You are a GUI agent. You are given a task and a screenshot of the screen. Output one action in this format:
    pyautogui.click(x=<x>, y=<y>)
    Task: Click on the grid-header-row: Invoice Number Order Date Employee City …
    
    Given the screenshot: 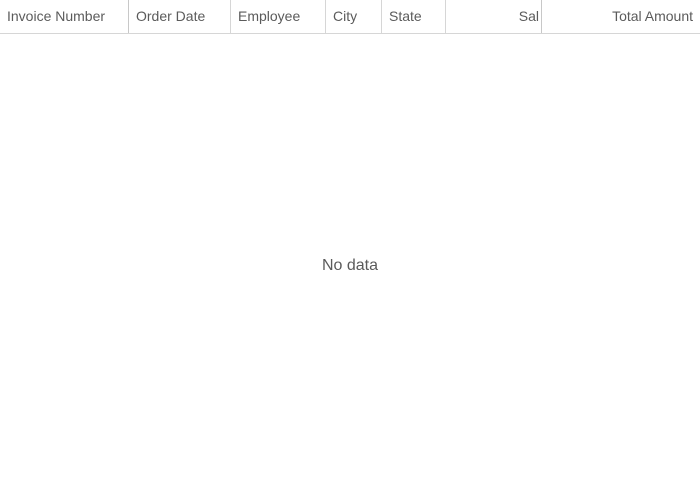 What is the action you would take?
    pyautogui.click(x=350, y=17)
    